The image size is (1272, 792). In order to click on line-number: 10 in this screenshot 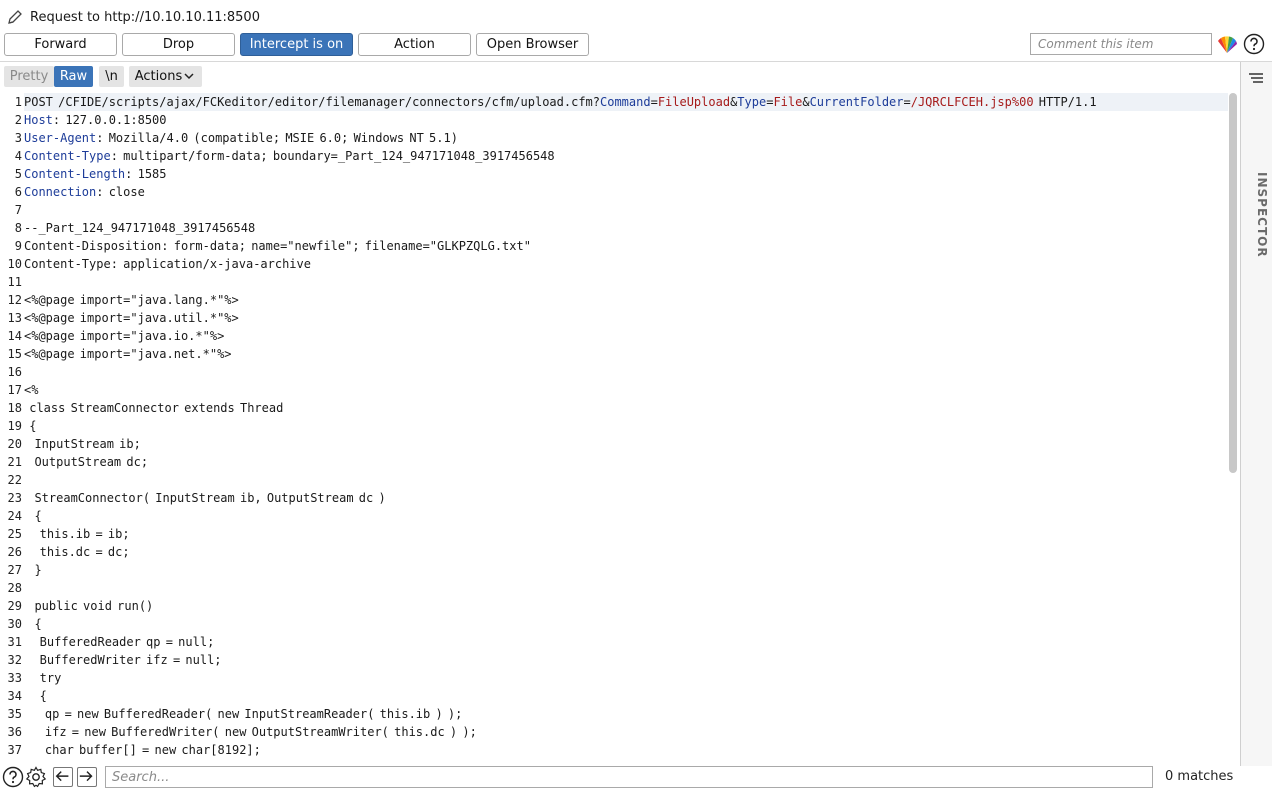, I will do `click(14, 264)`.